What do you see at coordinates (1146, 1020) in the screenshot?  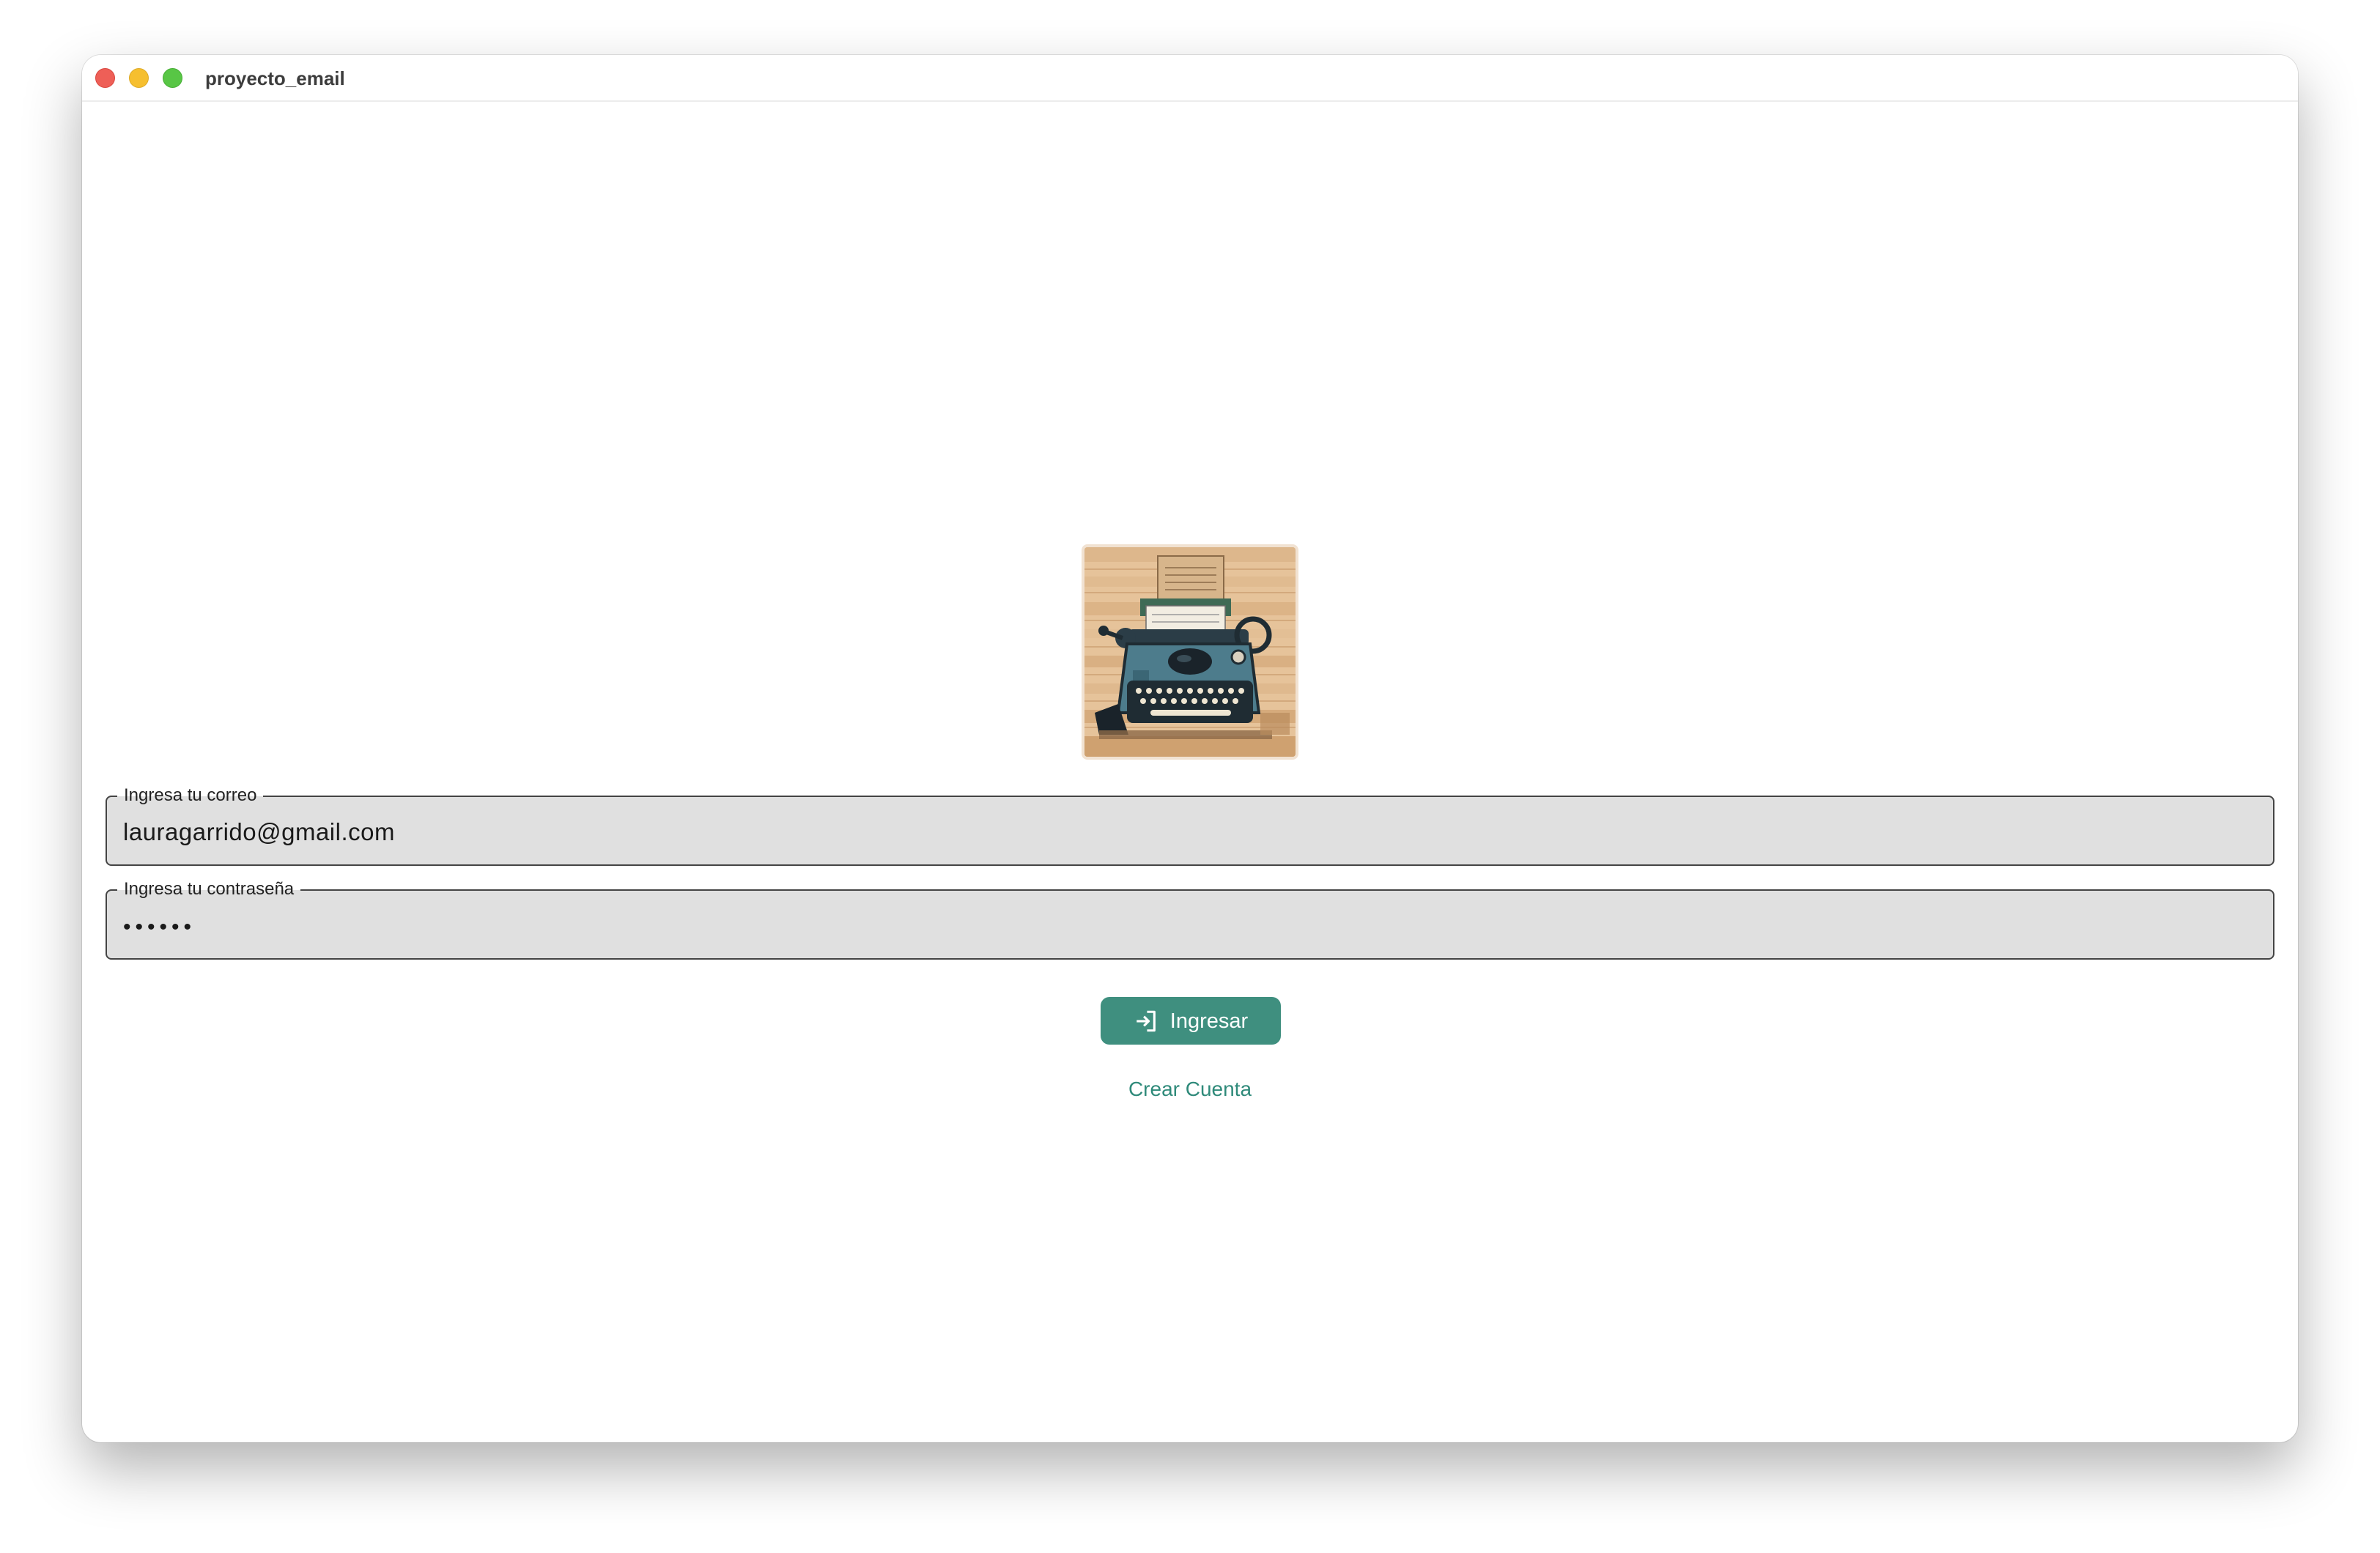 I see `login-icon` at bounding box center [1146, 1020].